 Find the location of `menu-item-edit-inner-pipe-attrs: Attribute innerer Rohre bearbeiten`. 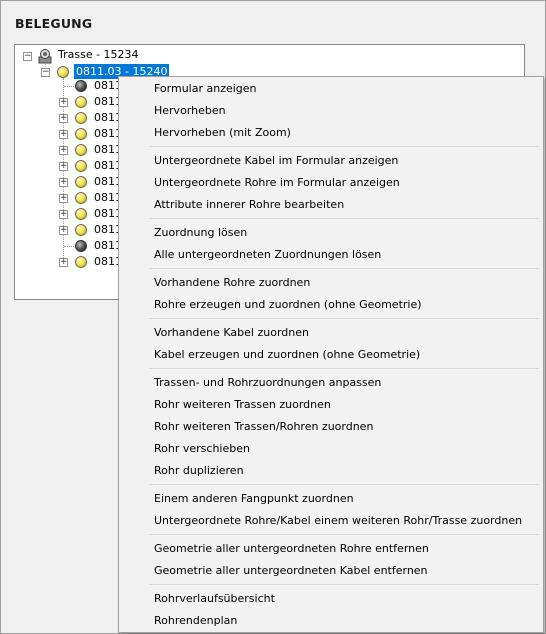

menu-item-edit-inner-pipe-attrs: Attribute innerer Rohre bearbeiten is located at coordinates (331, 205).